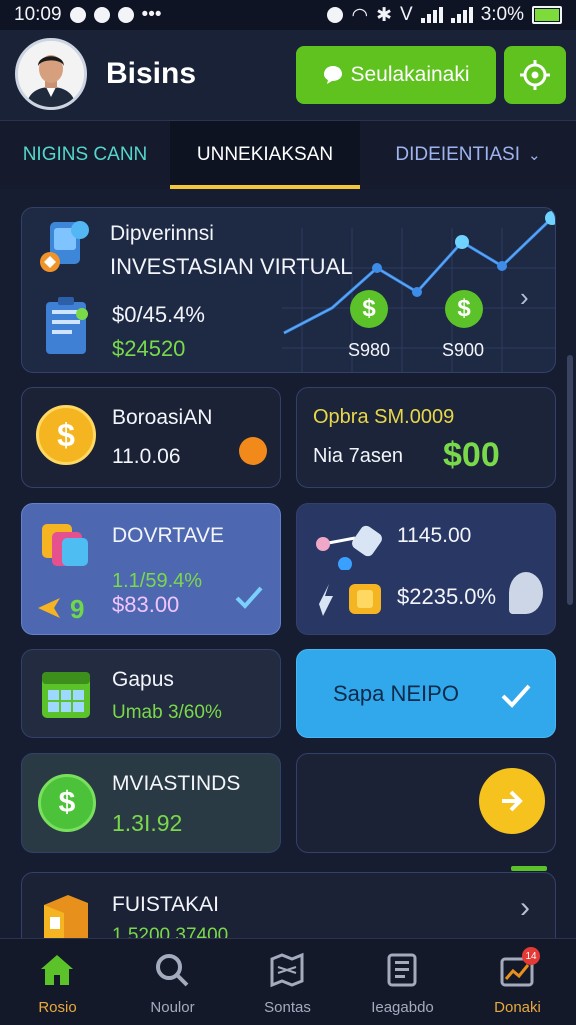 The width and height of the screenshot is (576, 1025). Describe the element at coordinates (384, 15) in the screenshot. I see `bluetooth-icon: ✱` at that location.